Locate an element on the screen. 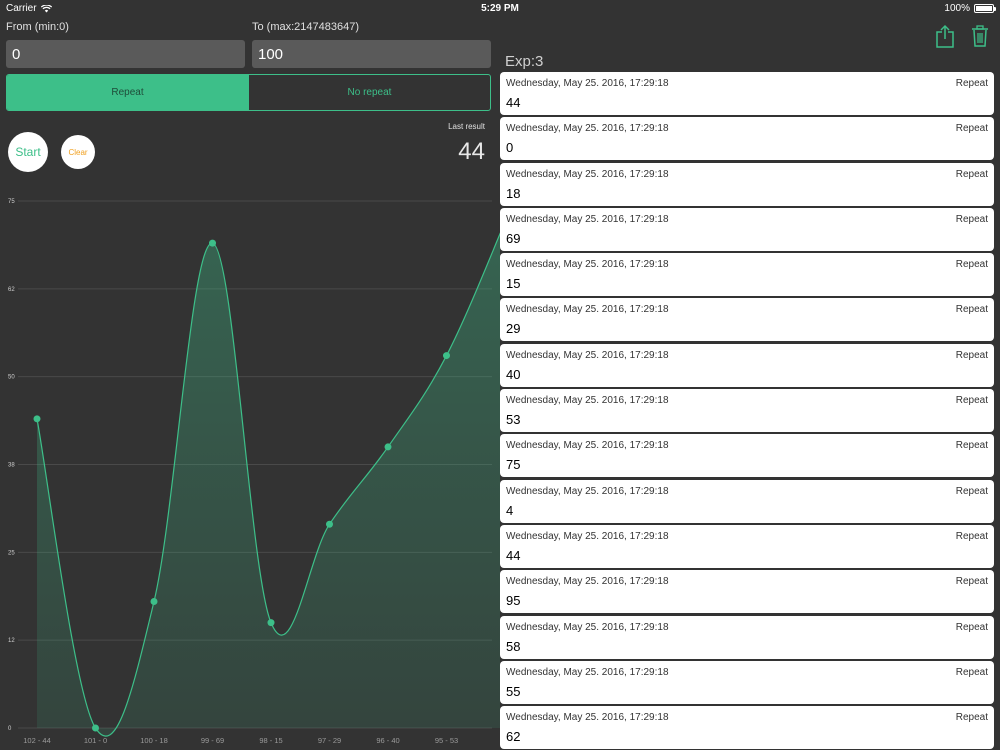 The height and width of the screenshot is (750, 1000). result-value: 40 is located at coordinates (513, 374).